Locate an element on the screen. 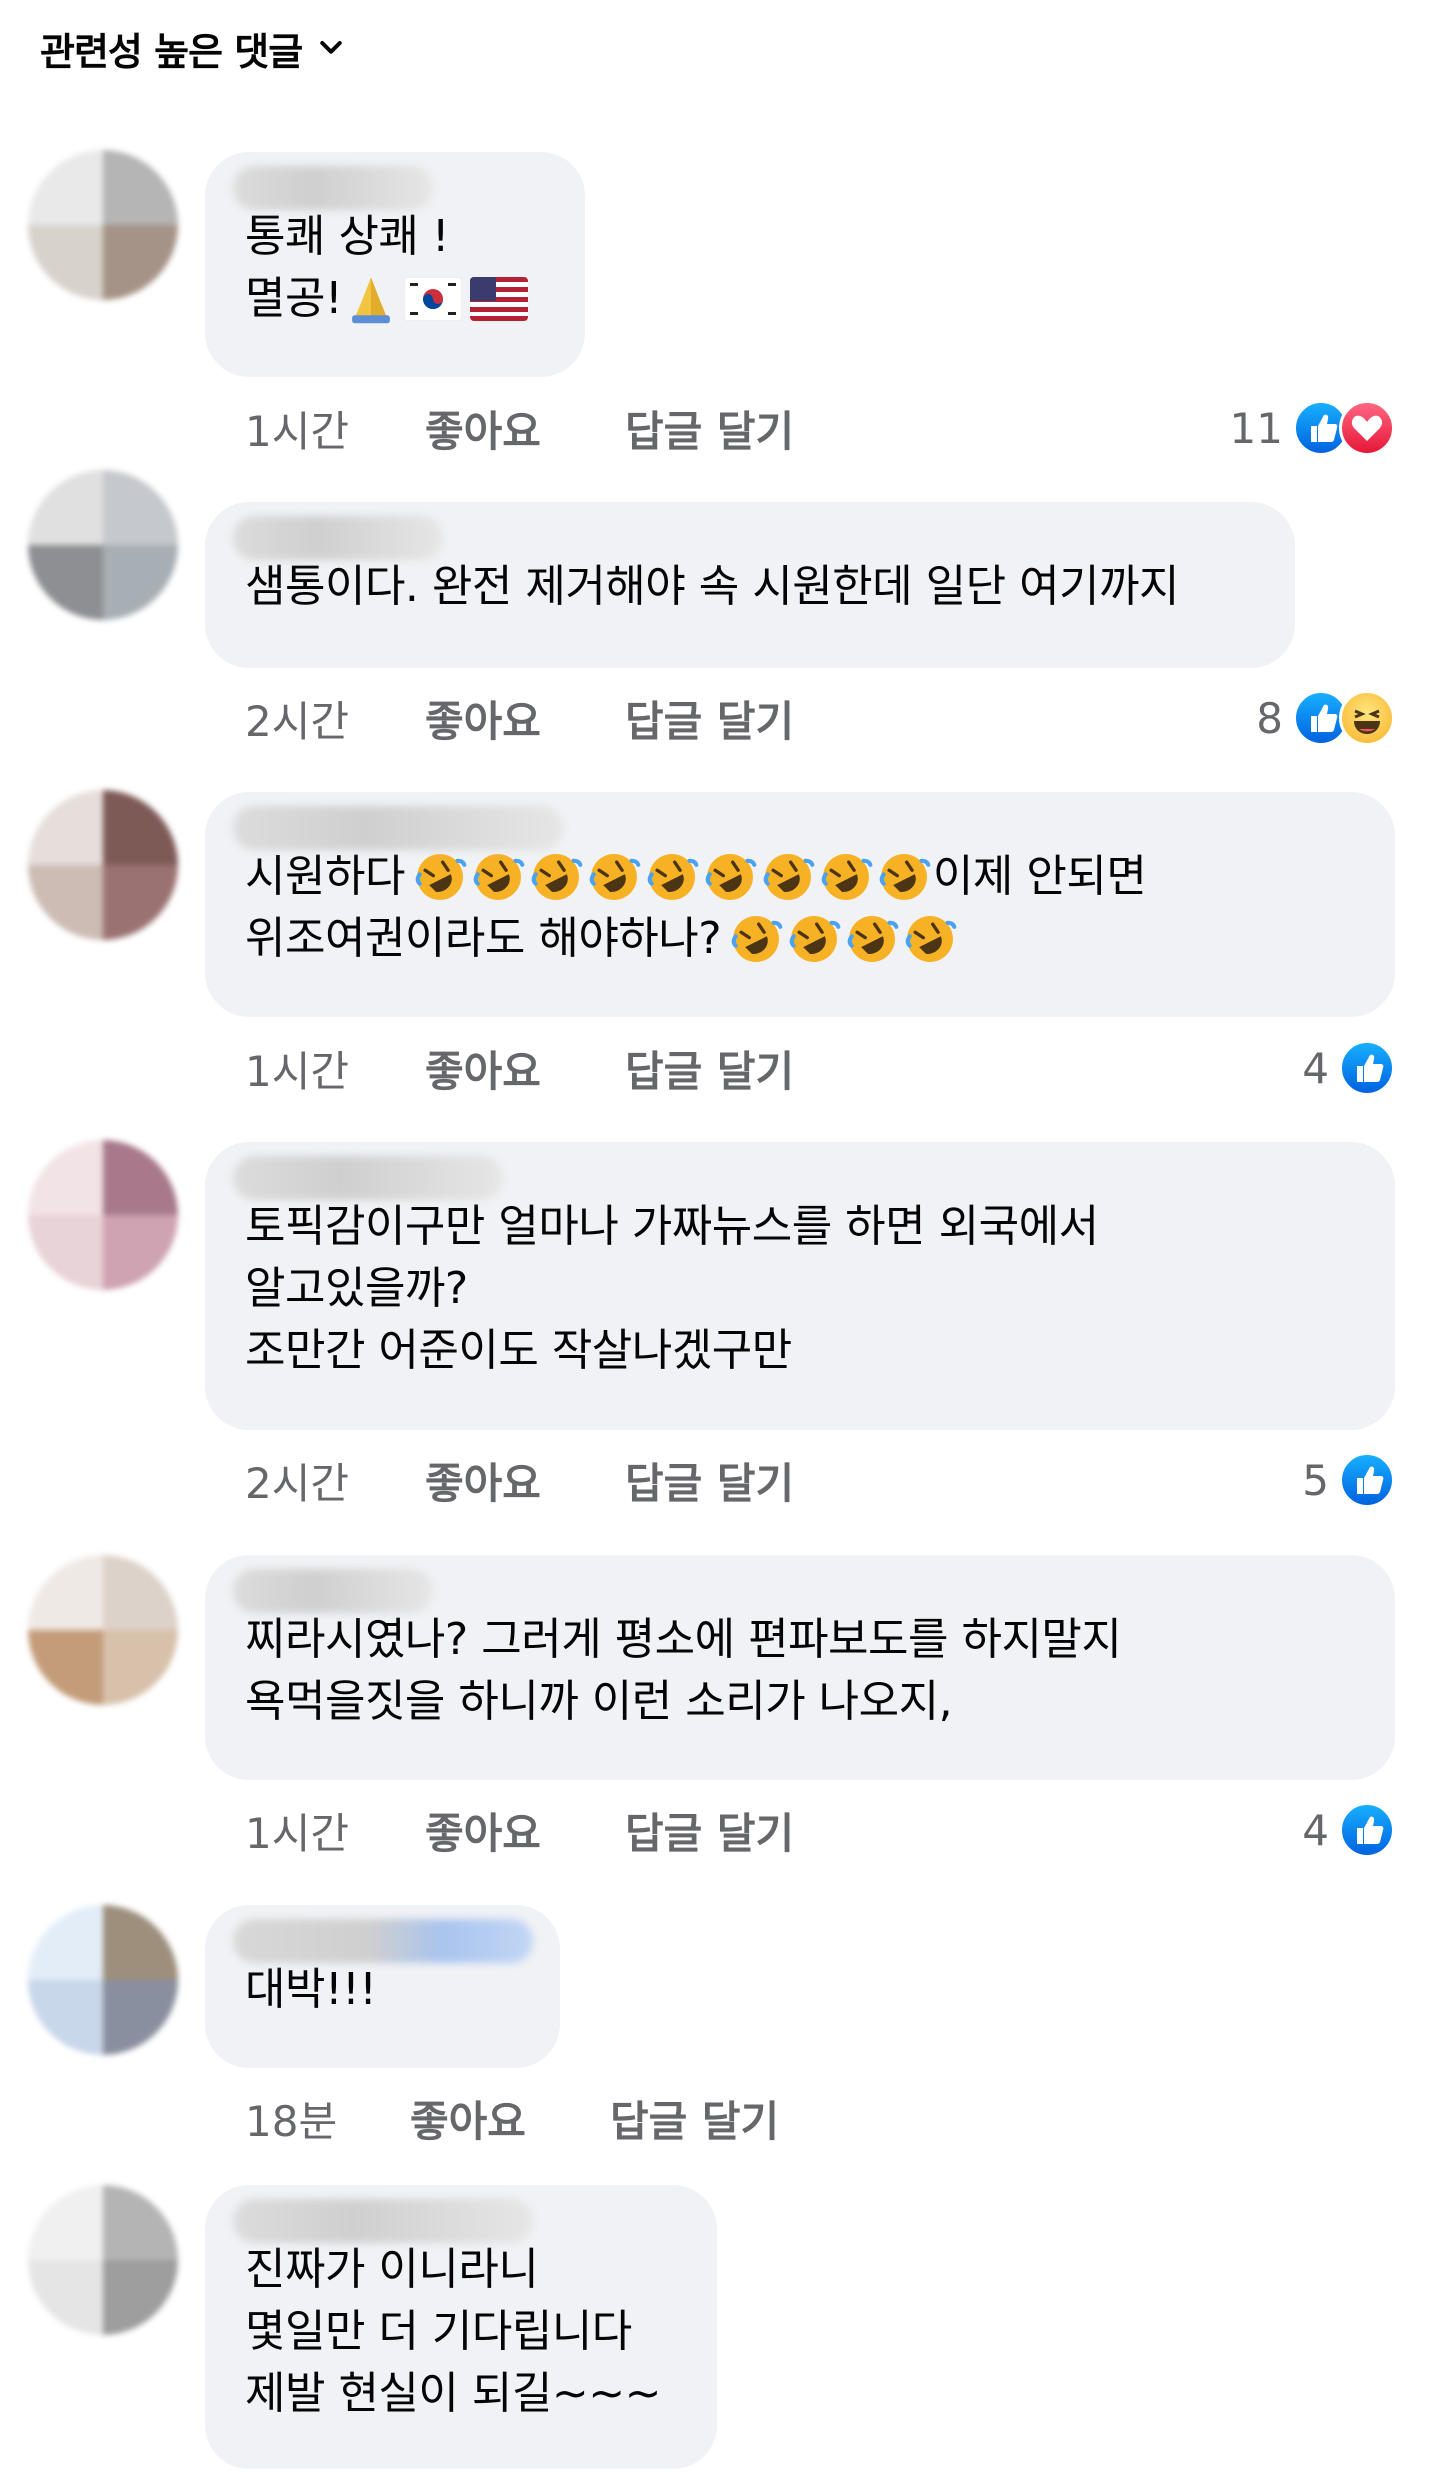 The width and height of the screenshot is (1440, 2484). love-reaction-icon is located at coordinates (1367, 428).